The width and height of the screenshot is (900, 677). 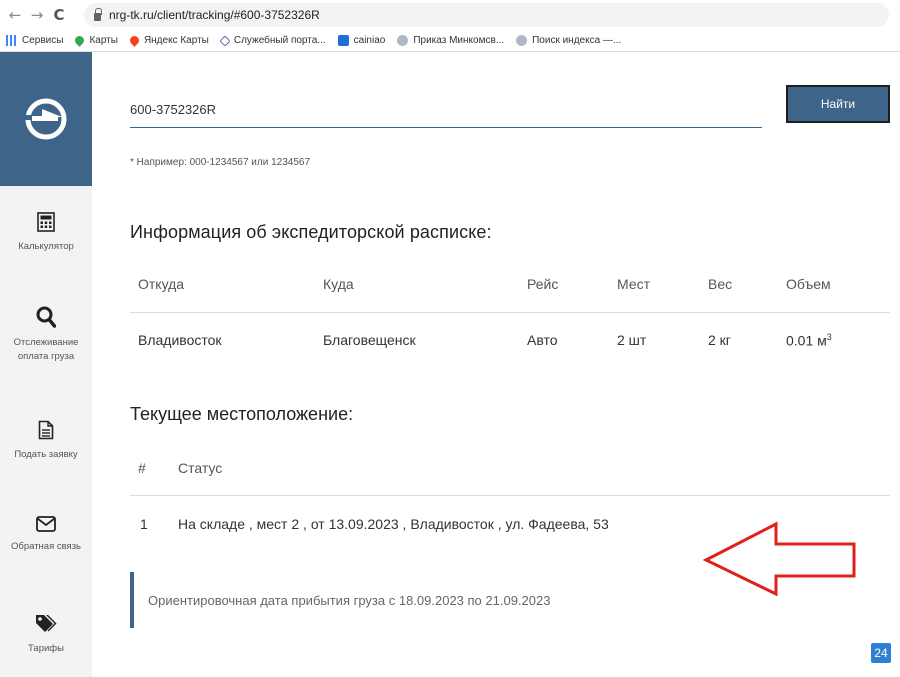 What do you see at coordinates (486, 15) in the screenshot?
I see `url-field: nrg-tk.ru/client/tracking/#600-3752326R` at bounding box center [486, 15].